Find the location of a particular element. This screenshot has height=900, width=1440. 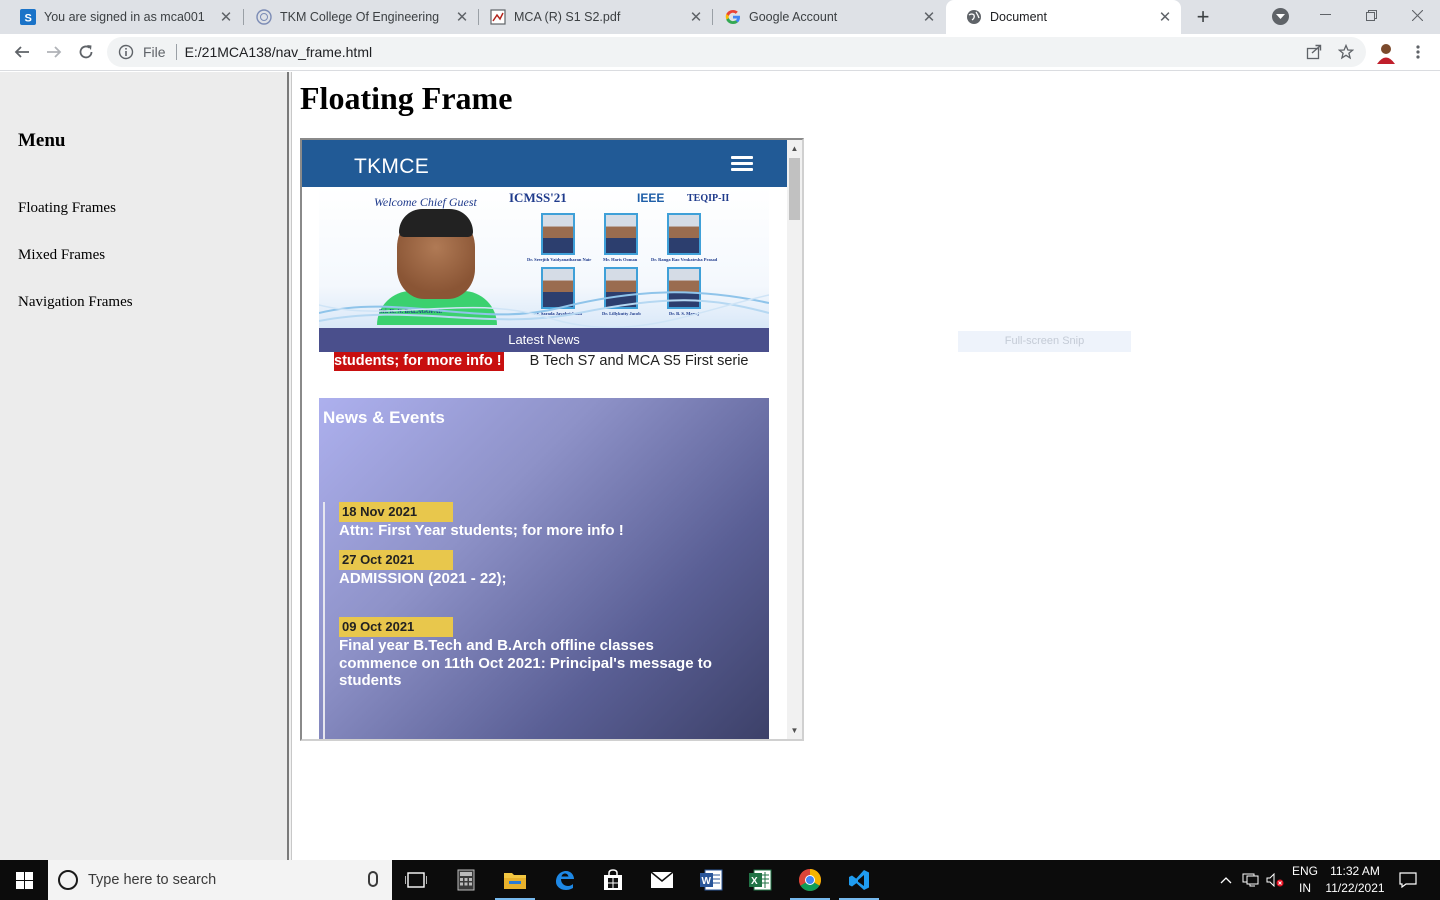

info-icon is located at coordinates (126, 52).